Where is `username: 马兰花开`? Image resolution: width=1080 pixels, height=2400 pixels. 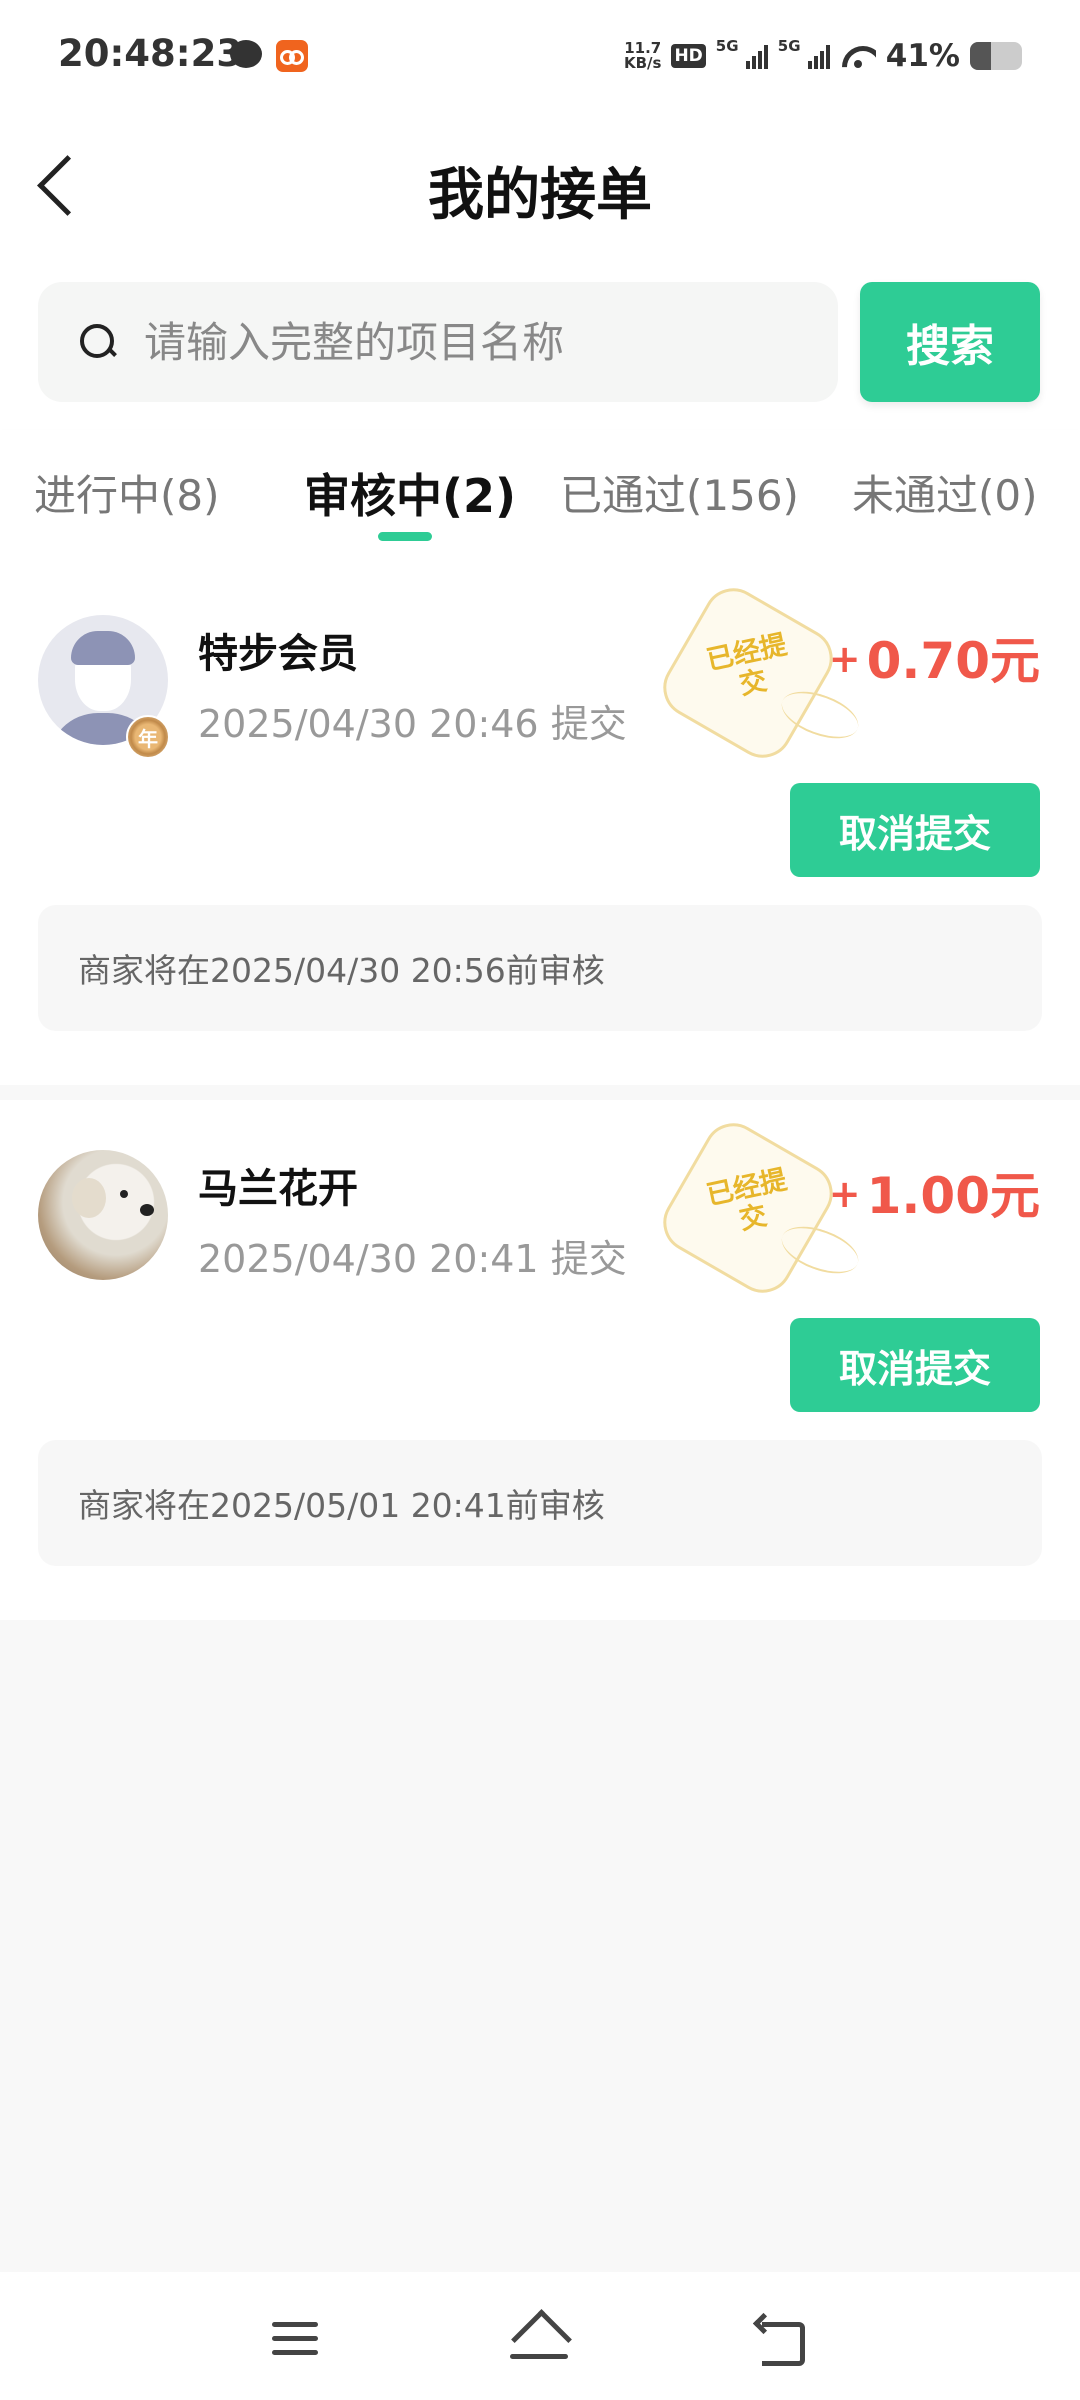 username: 马兰花开 is located at coordinates (278, 1189).